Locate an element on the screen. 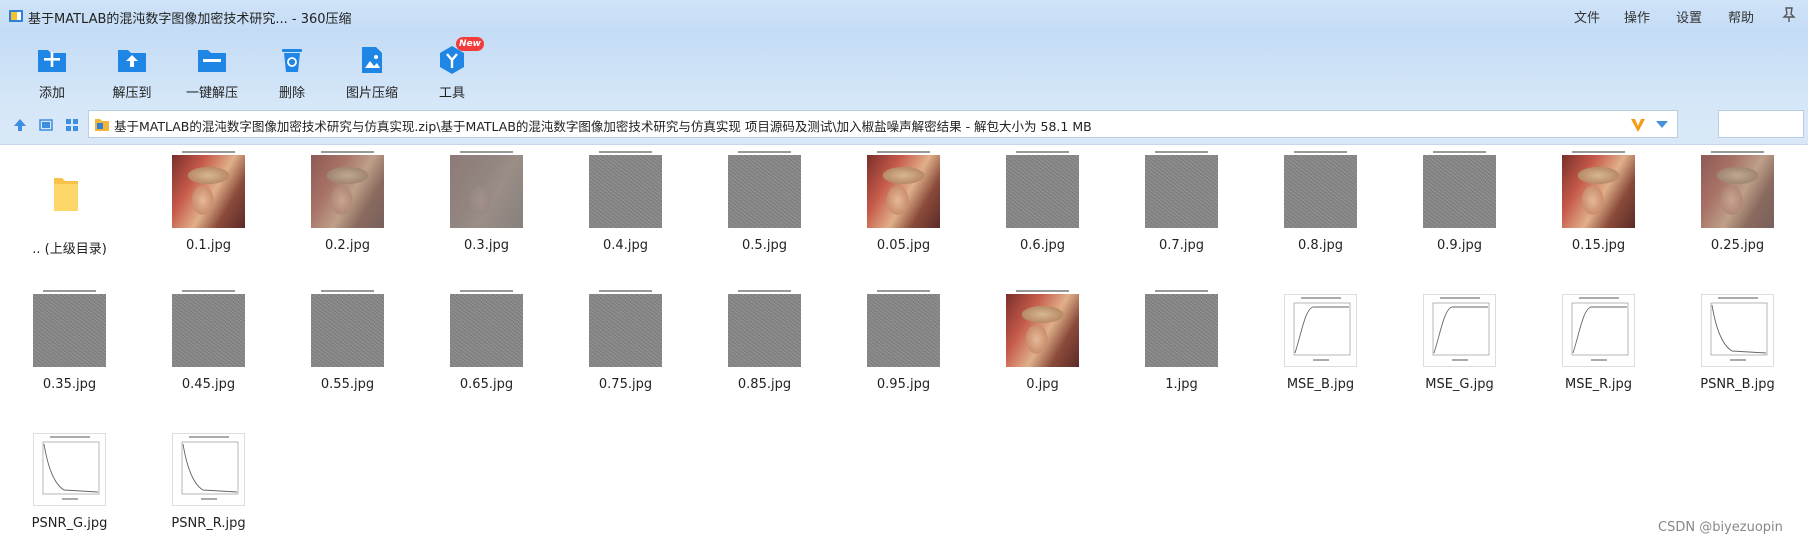 This screenshot has height=552, width=1808. file-item: PSNR_R.jpg is located at coordinates (208, 487).